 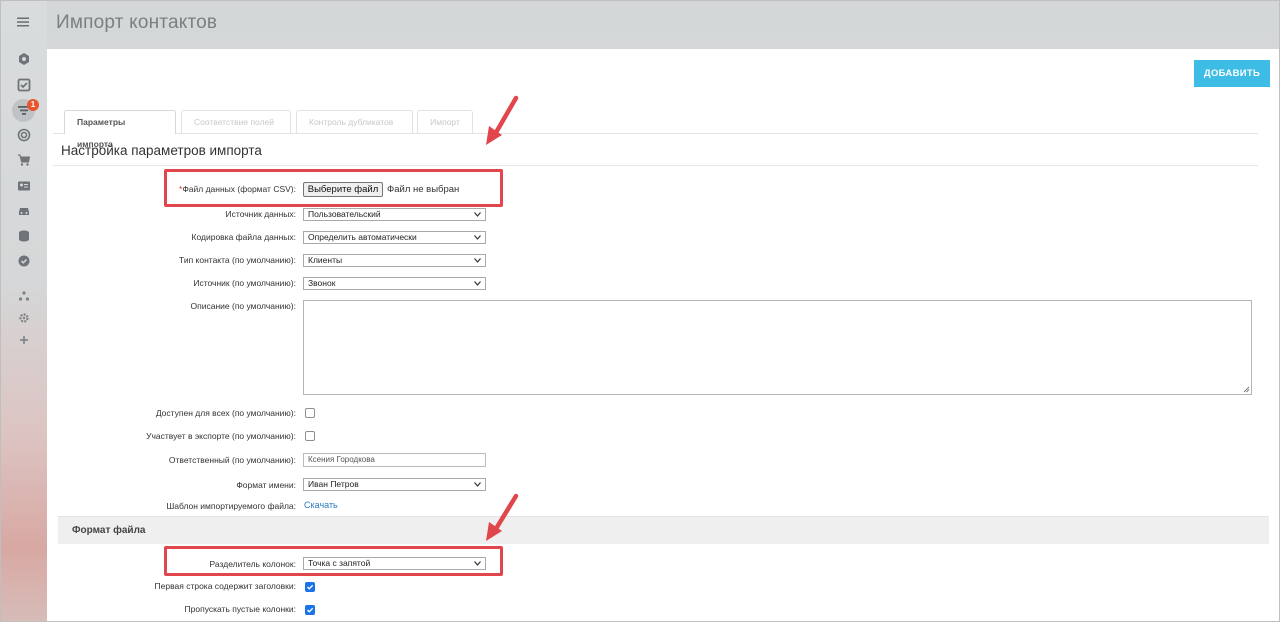 What do you see at coordinates (137, 22) in the screenshot?
I see `page-title: Импорт контактов` at bounding box center [137, 22].